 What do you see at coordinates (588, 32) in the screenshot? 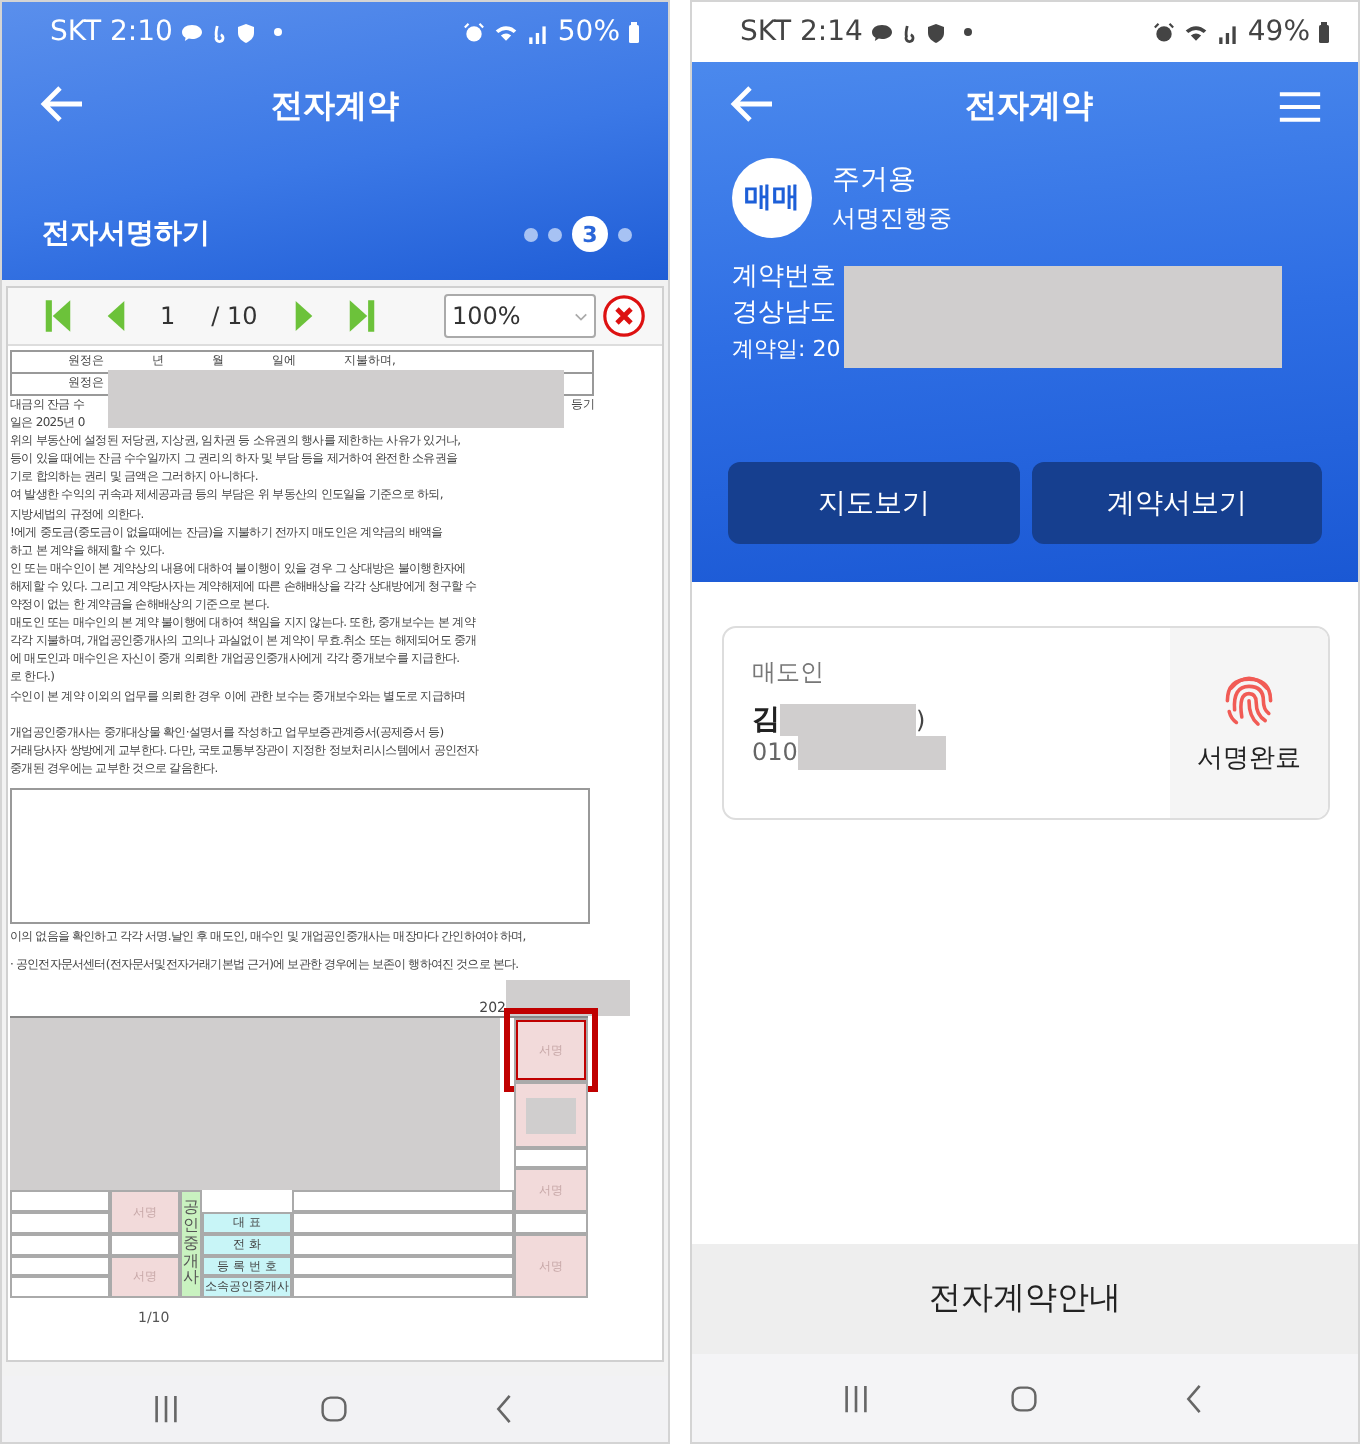
I see `battery-percent: 50%` at bounding box center [588, 32].